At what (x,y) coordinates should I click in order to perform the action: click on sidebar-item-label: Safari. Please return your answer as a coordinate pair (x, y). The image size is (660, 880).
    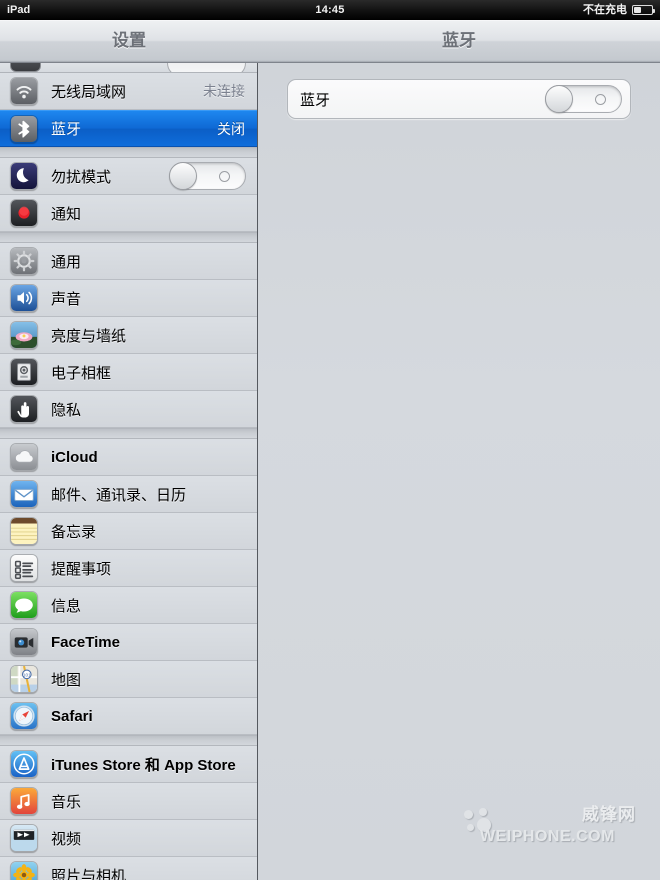
    Looking at the image, I should click on (72, 716).